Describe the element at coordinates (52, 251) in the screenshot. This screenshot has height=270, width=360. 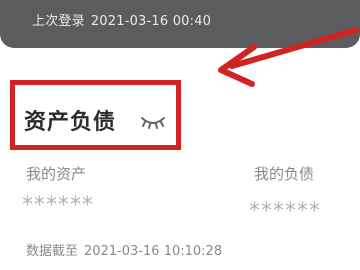
I see `data-as-of-label: 数据截至` at that location.